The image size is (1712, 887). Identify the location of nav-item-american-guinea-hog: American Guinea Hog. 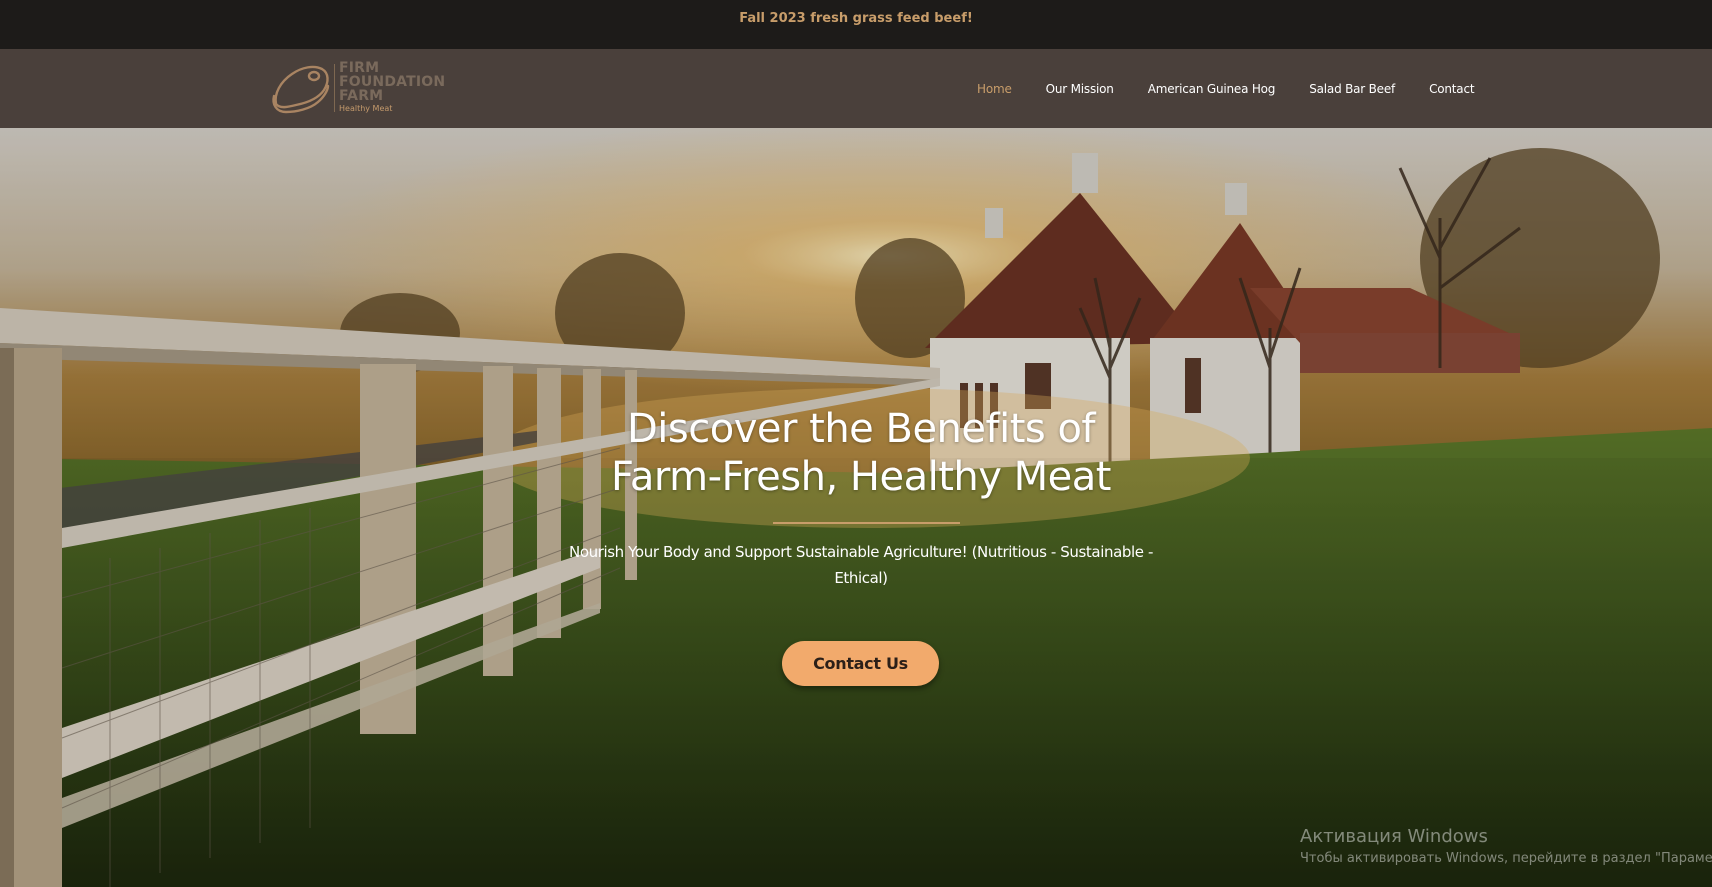
(1212, 89).